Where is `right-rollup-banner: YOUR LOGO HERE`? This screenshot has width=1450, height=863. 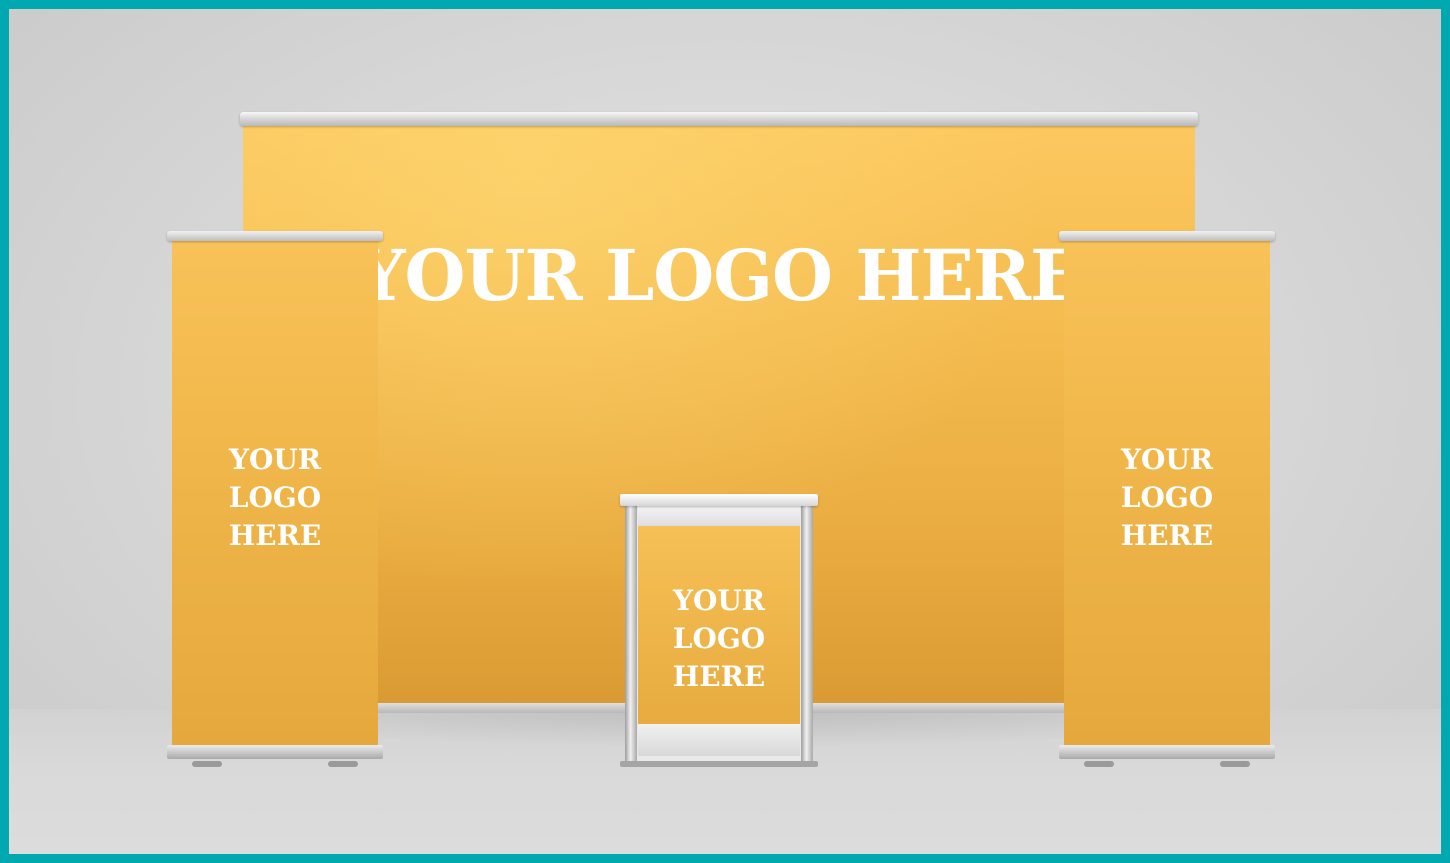 right-rollup-banner: YOUR LOGO HERE is located at coordinates (1167, 499).